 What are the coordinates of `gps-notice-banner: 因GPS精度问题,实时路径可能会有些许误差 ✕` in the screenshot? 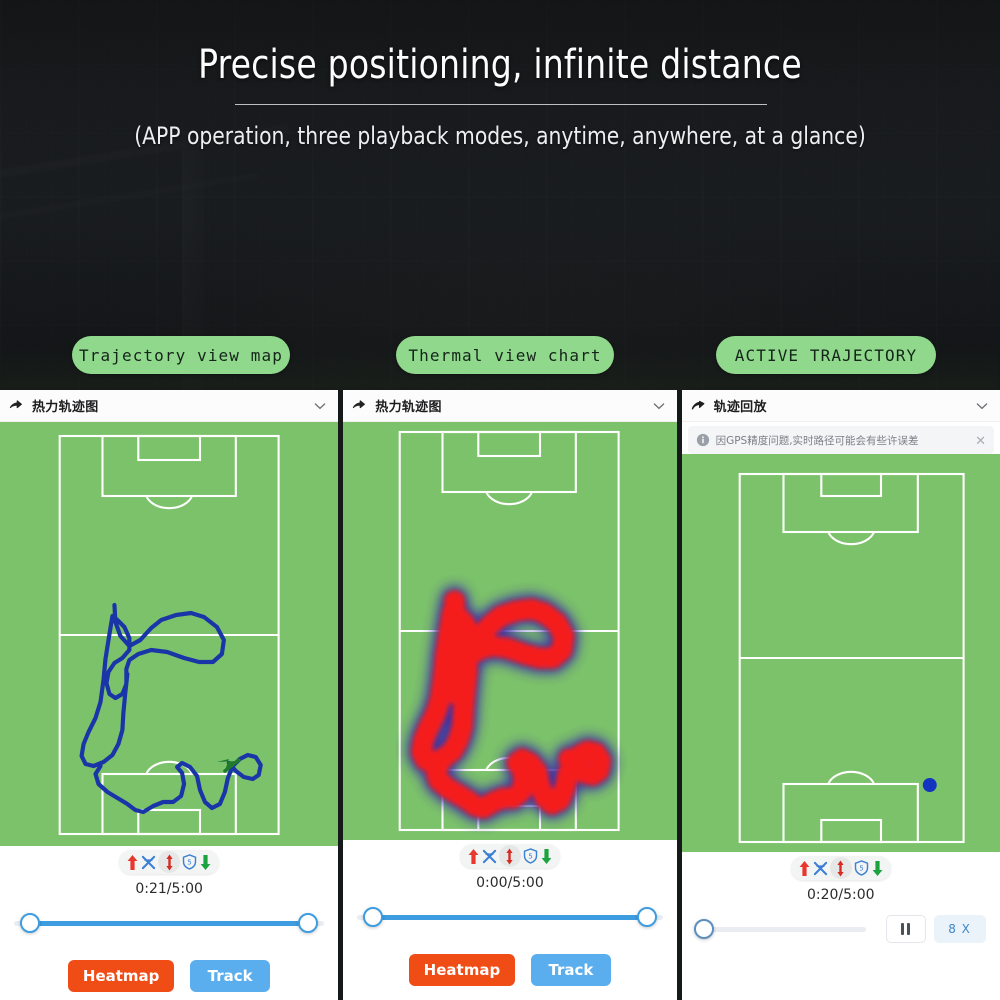 It's located at (840, 440).